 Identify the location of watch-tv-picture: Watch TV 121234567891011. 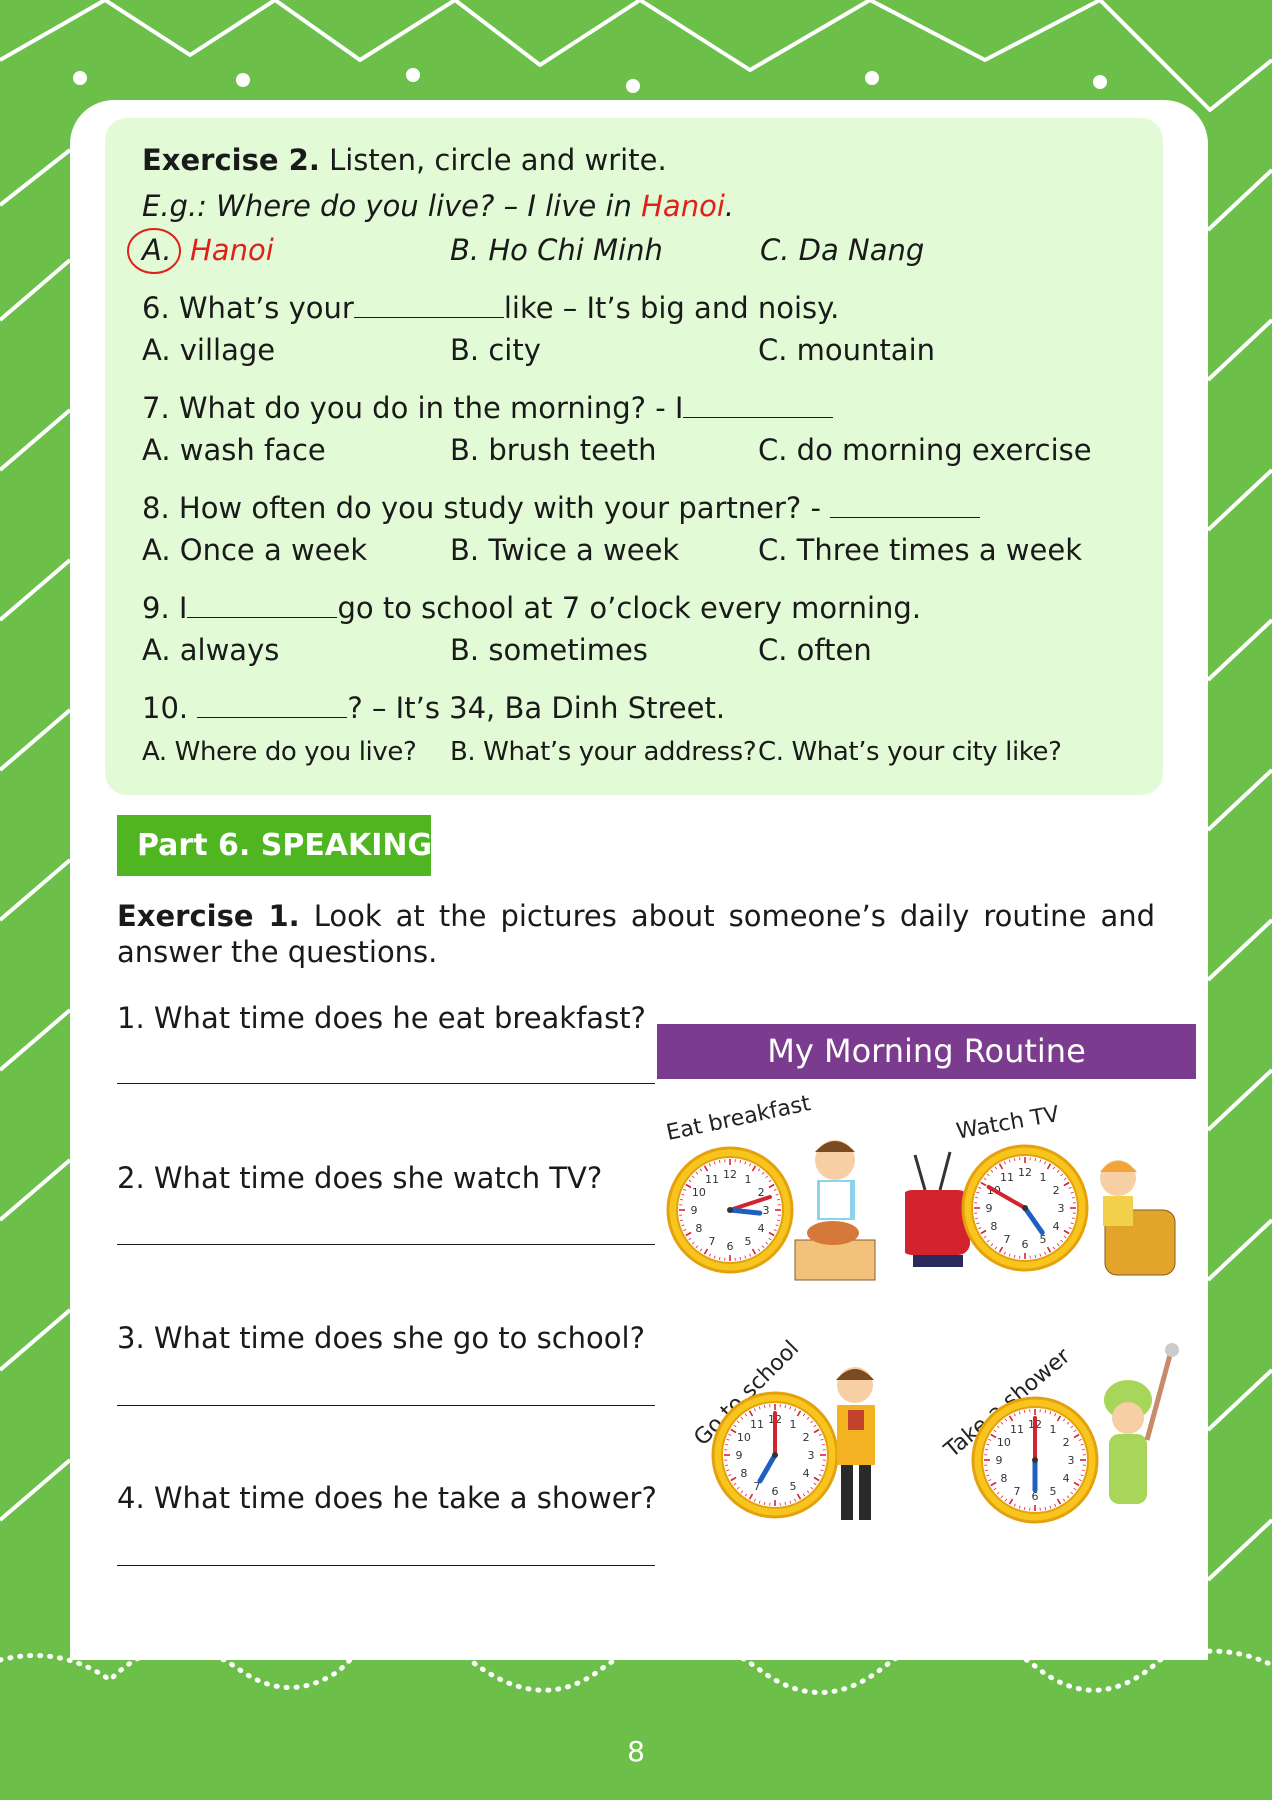
(1050, 1190).